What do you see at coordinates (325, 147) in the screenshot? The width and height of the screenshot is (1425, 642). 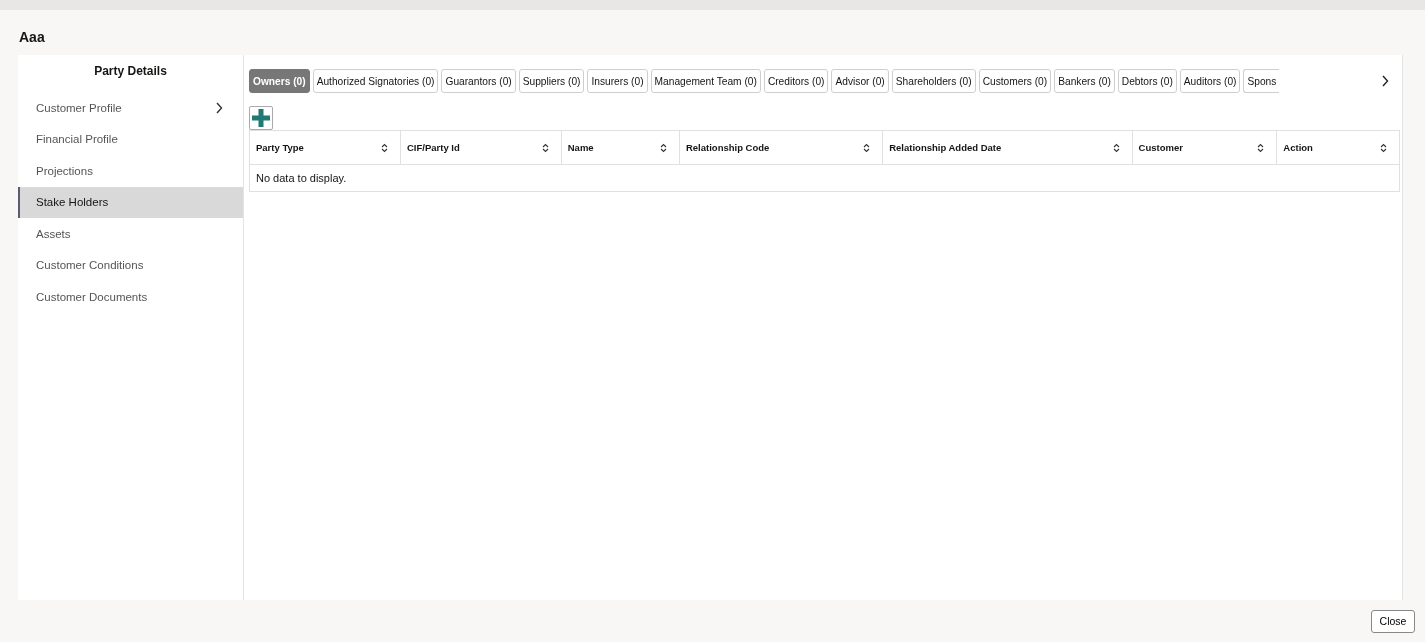 I see `column-header: Party Type` at bounding box center [325, 147].